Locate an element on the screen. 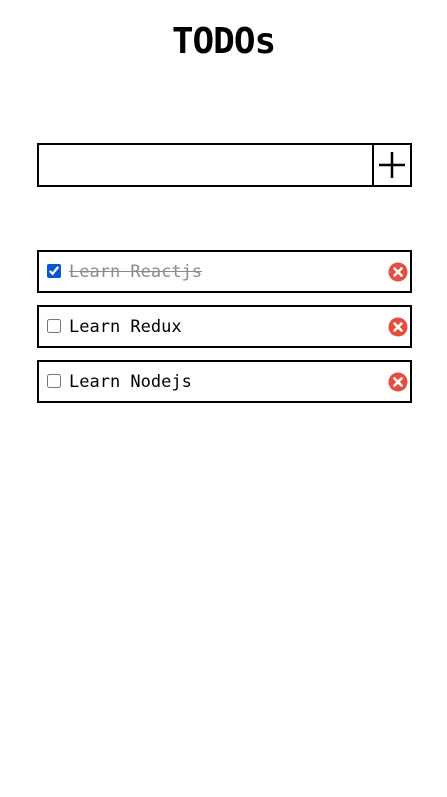  todo-text: Learn Redux is located at coordinates (125, 326).